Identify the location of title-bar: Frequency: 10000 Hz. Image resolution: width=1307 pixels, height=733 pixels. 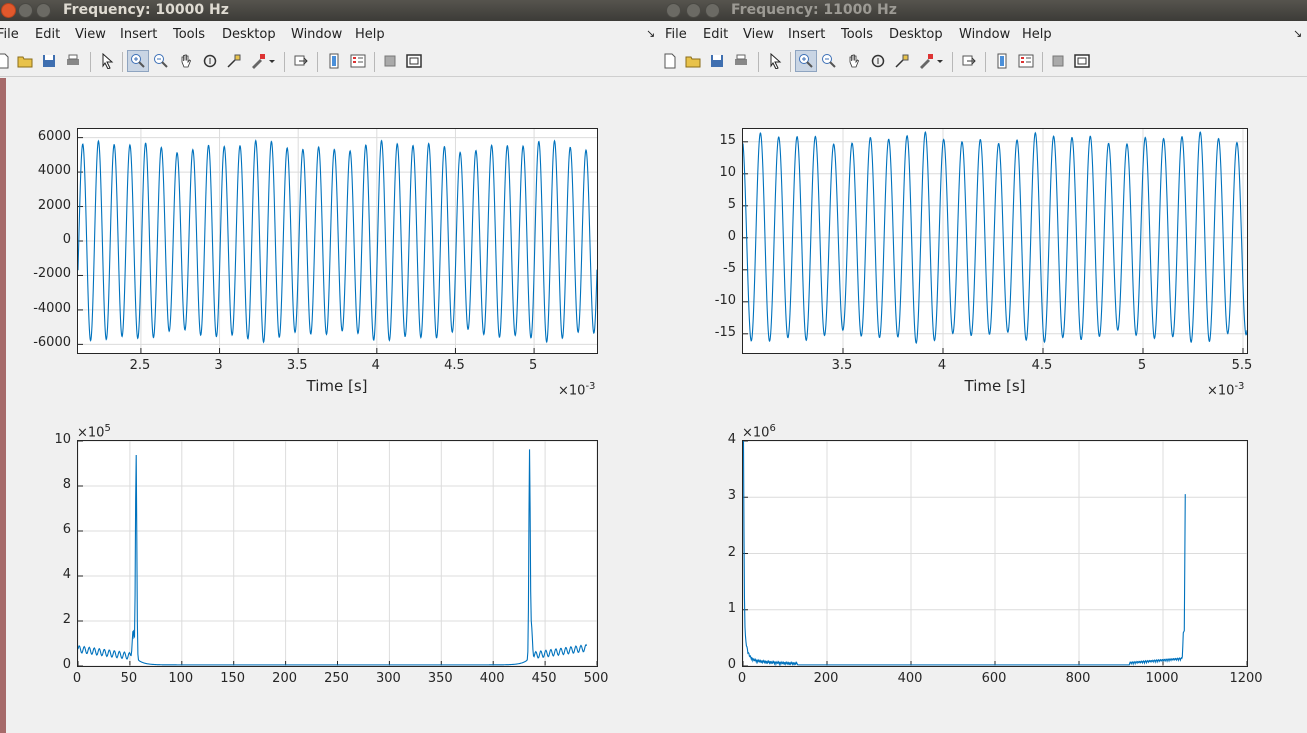
(330, 10).